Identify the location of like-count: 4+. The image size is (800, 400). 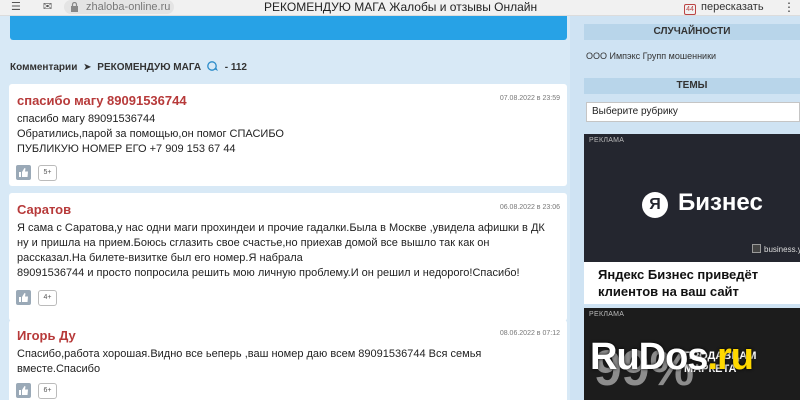
(47, 298).